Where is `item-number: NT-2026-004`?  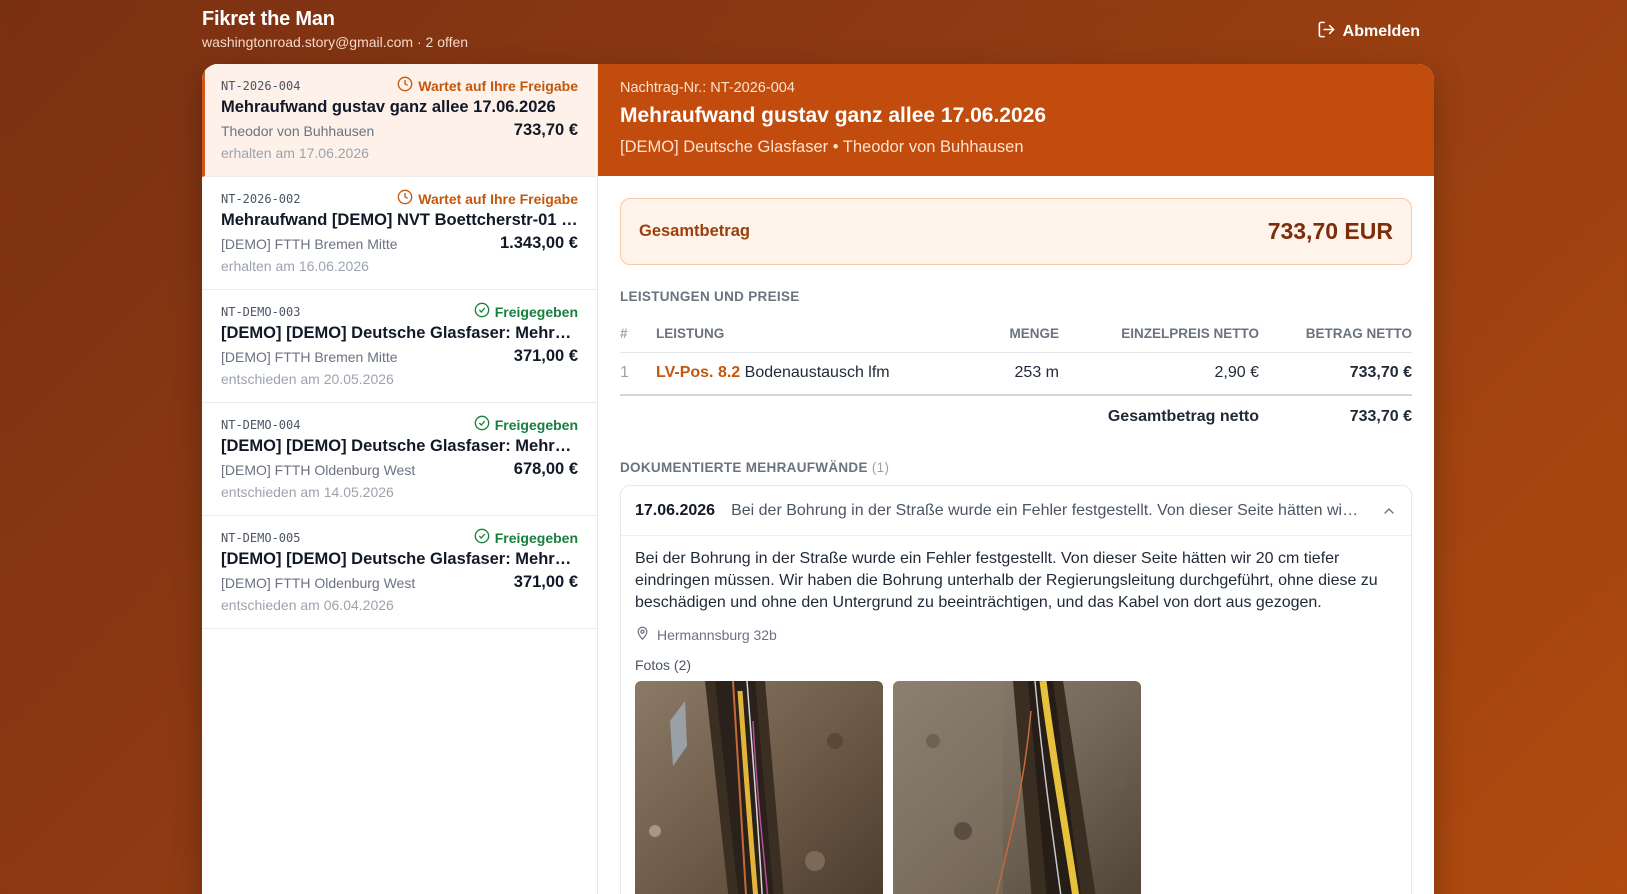
item-number: NT-2026-004 is located at coordinates (261, 86).